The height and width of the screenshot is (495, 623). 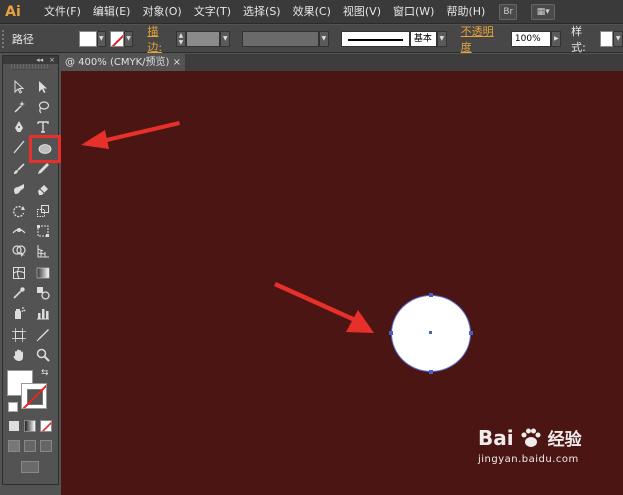 What do you see at coordinates (22, 39) in the screenshot?
I see `object-type-label: 路径` at bounding box center [22, 39].